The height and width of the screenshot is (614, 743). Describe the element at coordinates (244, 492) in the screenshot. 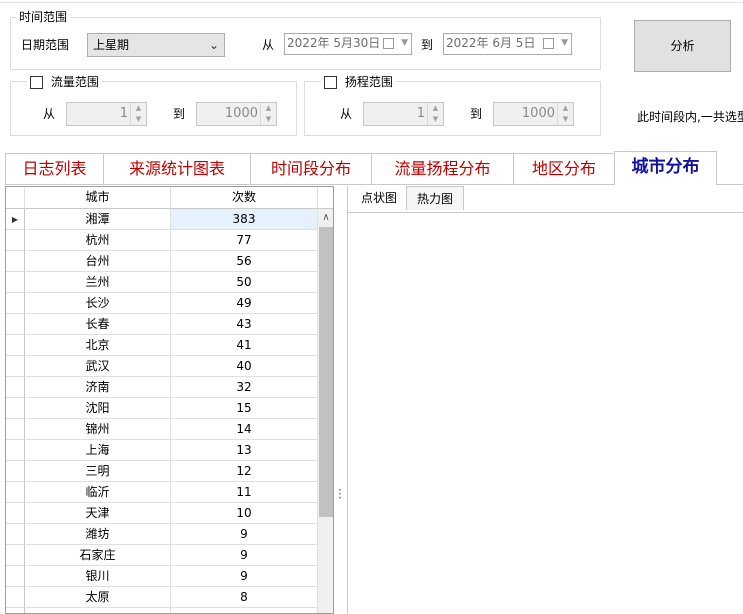

I see `count-cell: 11` at that location.